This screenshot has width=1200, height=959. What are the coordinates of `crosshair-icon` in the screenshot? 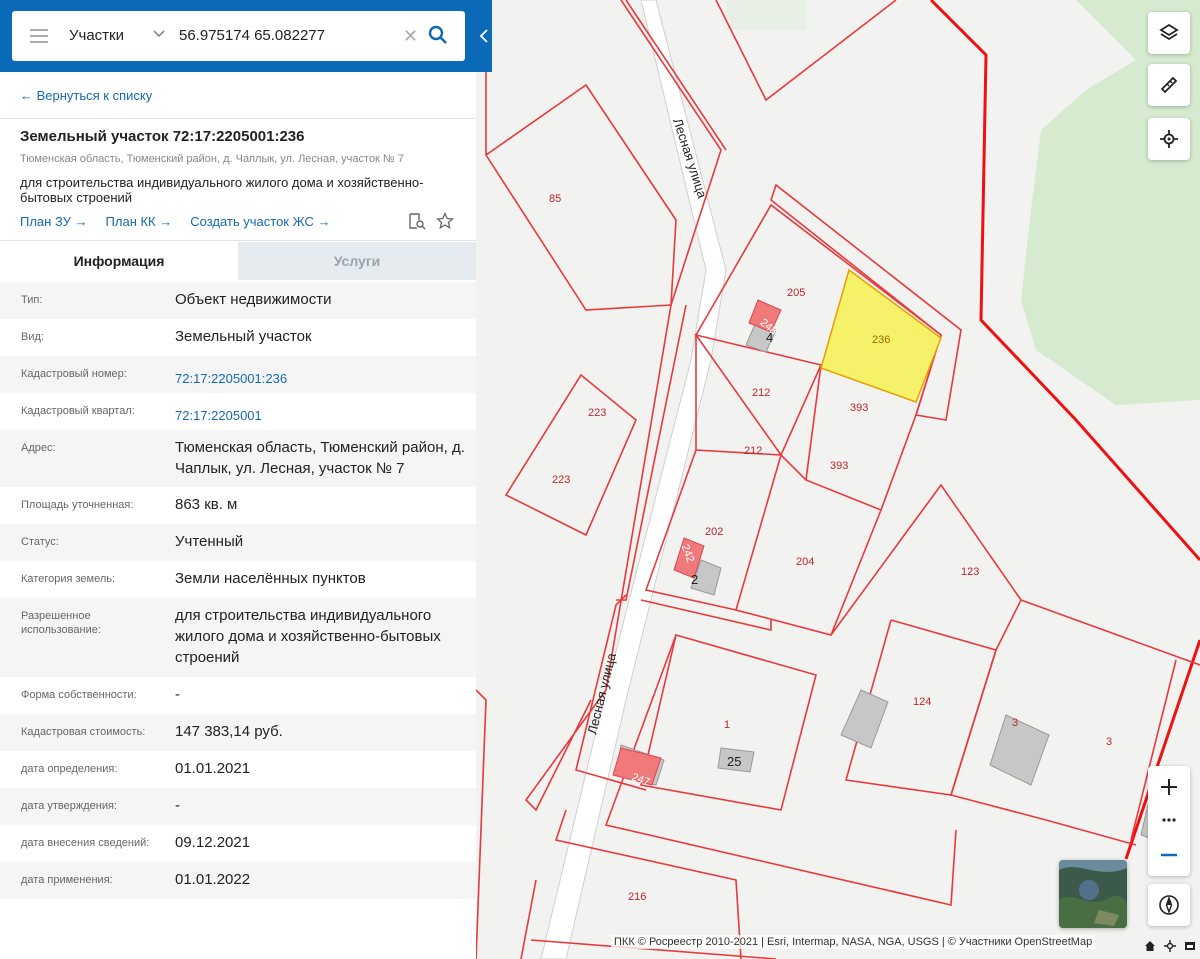 It's located at (1170, 946).